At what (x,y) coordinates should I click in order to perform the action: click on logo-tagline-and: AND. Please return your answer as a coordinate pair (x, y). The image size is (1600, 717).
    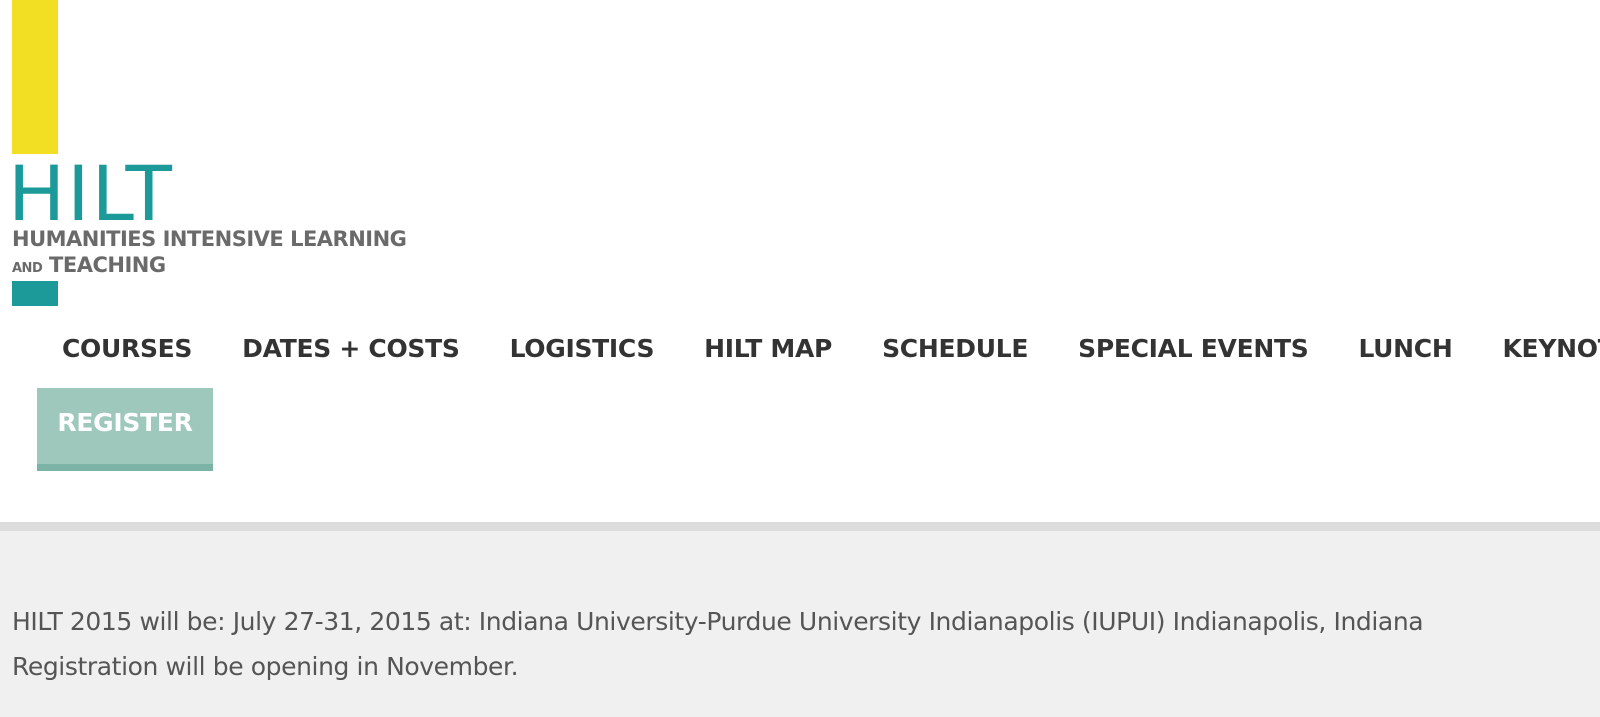
    Looking at the image, I should click on (27, 268).